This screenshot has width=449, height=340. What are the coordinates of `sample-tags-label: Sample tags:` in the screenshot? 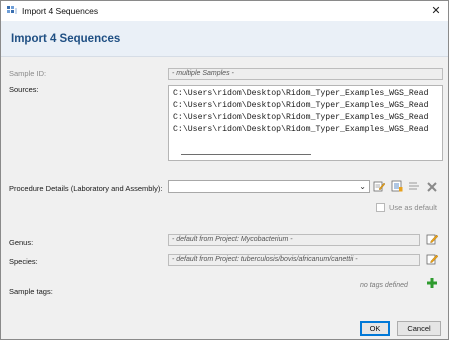 It's located at (31, 291).